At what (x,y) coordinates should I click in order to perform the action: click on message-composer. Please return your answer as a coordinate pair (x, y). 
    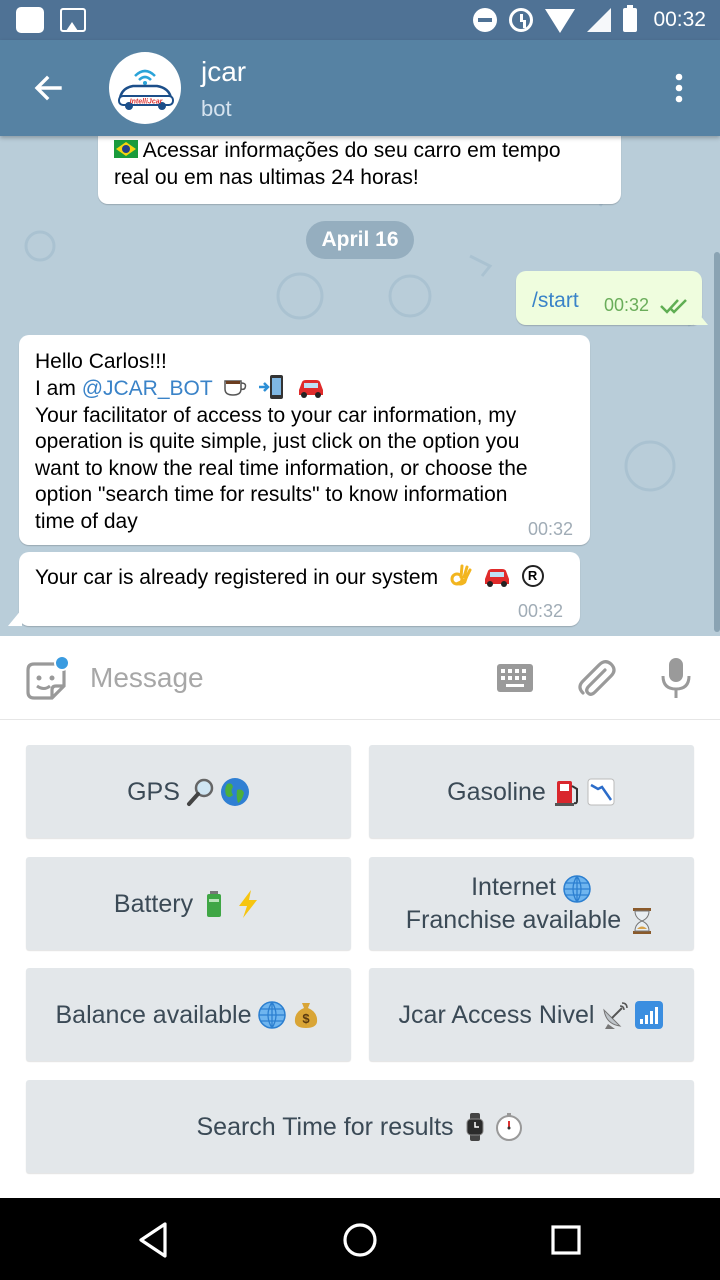
    Looking at the image, I should click on (360, 678).